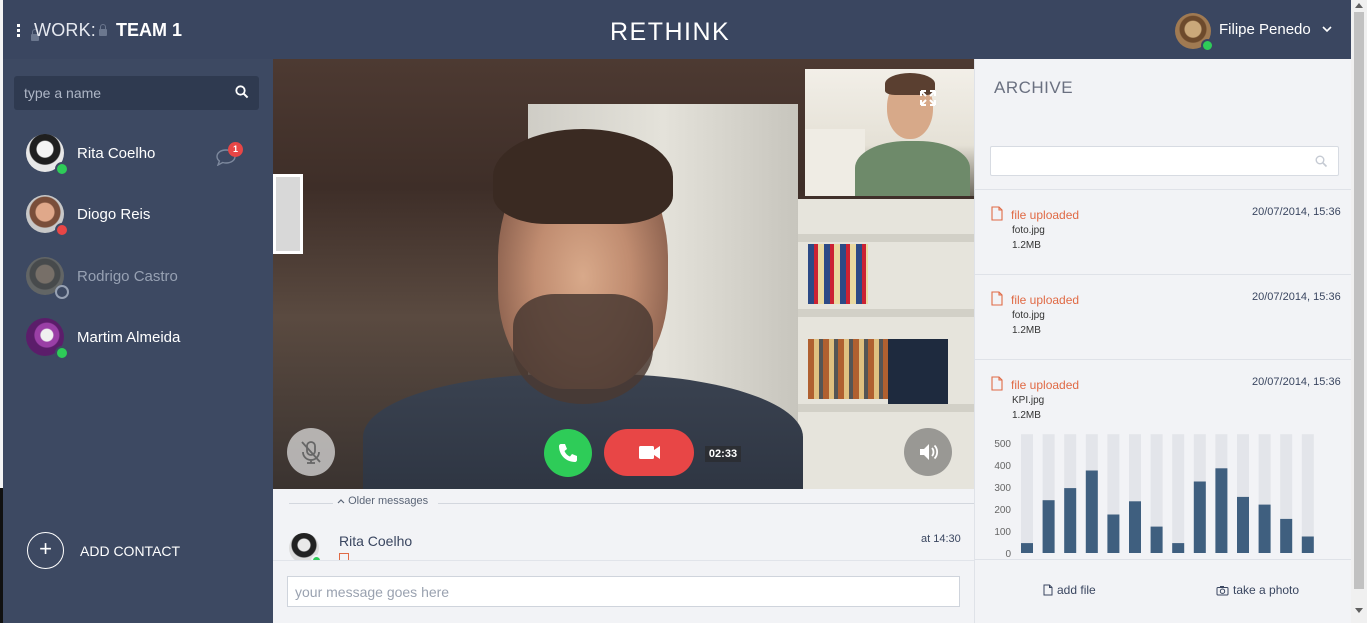  I want to click on expand-icon, so click(928, 98).